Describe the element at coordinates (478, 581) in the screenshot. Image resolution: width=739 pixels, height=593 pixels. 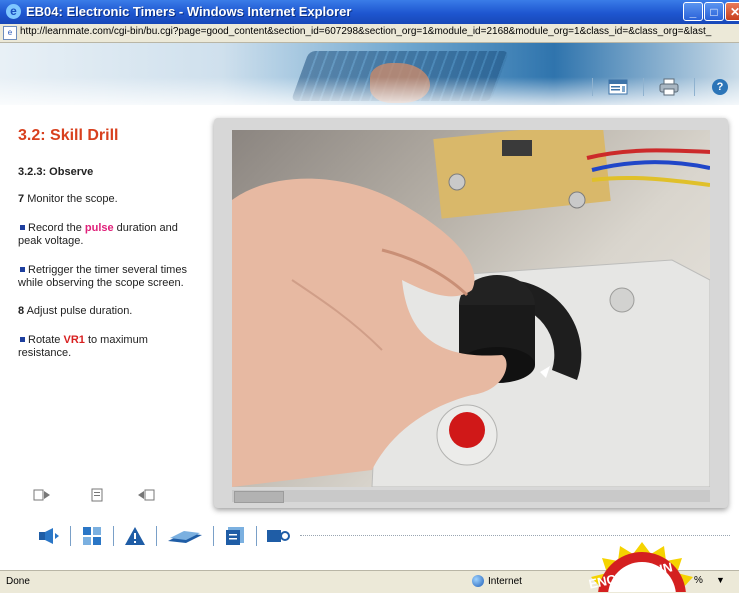
I see `globe-icon` at that location.